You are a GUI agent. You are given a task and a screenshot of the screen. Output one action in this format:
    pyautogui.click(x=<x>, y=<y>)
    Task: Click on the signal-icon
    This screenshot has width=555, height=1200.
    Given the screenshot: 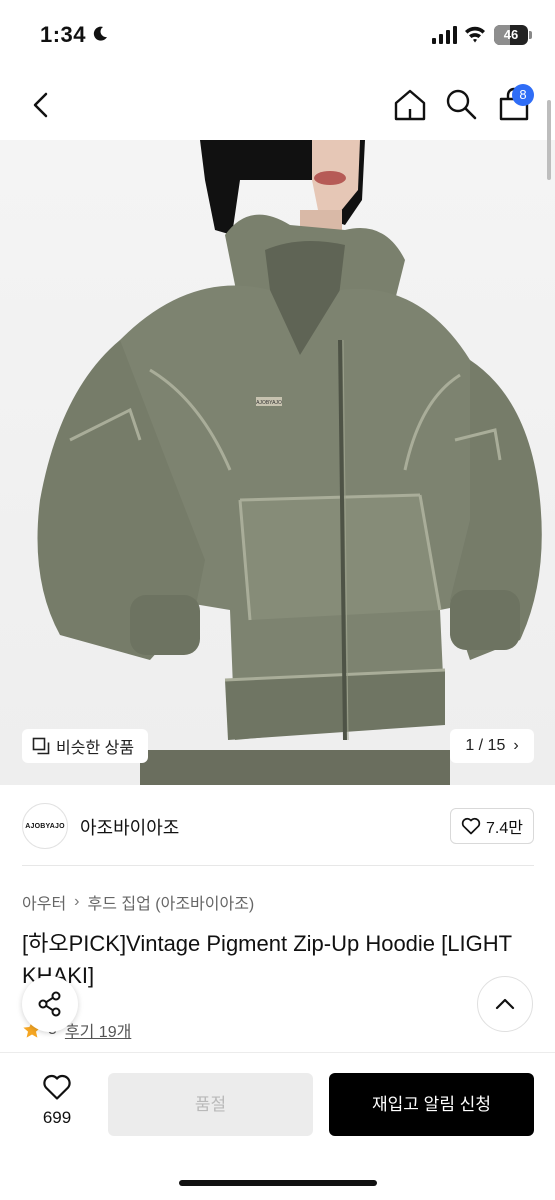 What is the action you would take?
    pyautogui.click(x=444, y=35)
    